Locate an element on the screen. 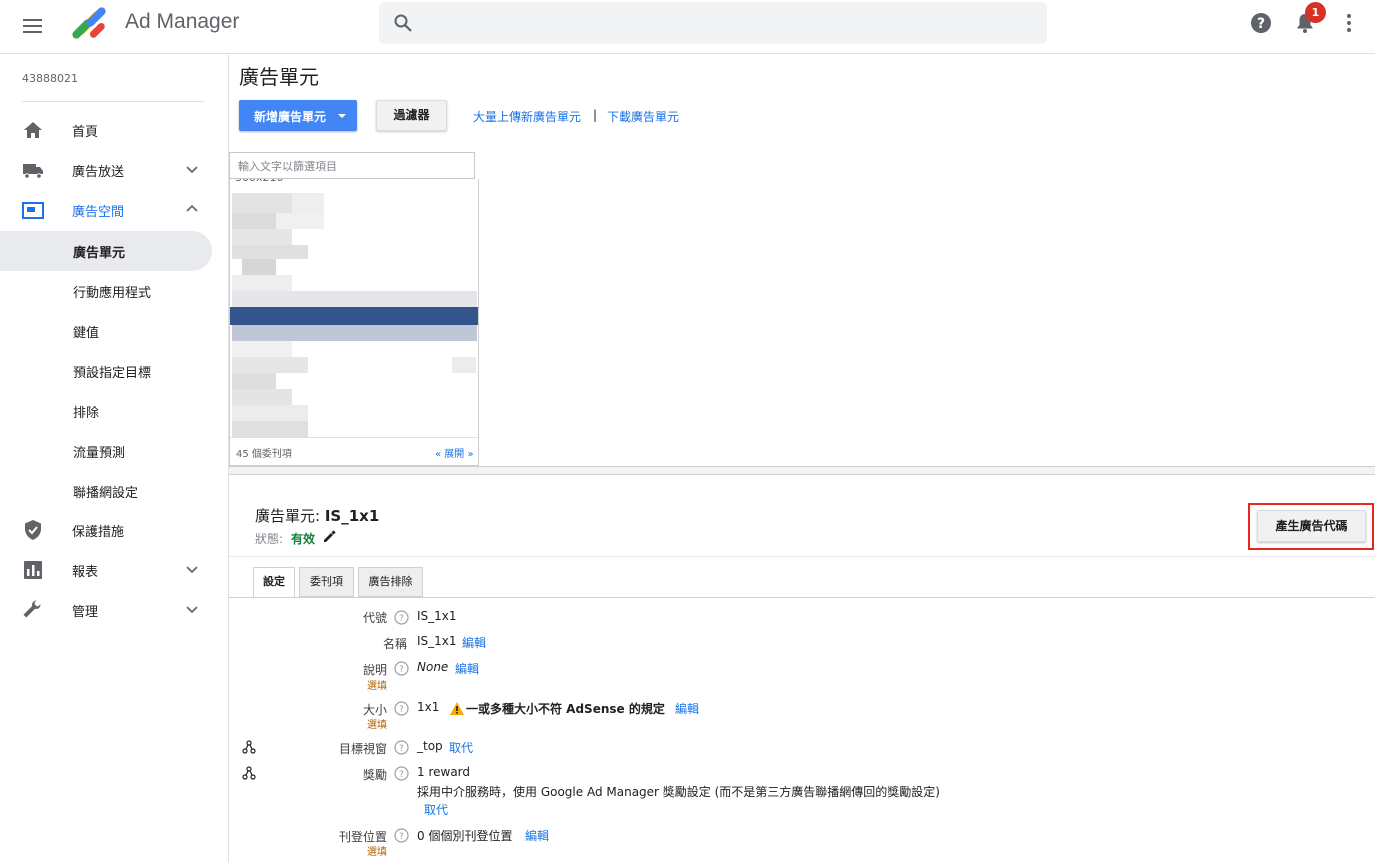  sidebar-item-protections: 保護措施 is located at coordinates (106, 530).